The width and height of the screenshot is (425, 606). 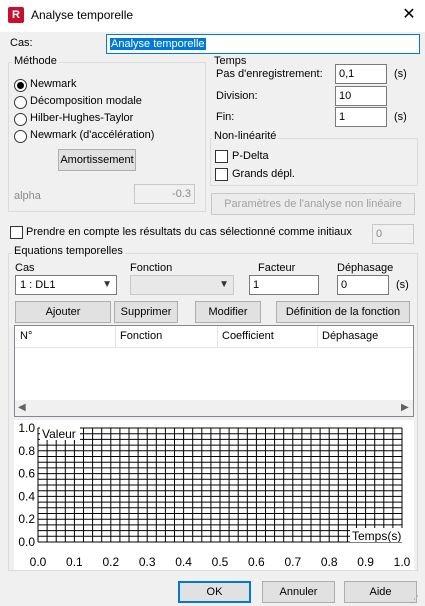 What do you see at coordinates (414, 599) in the screenshot?
I see `resize-grip-icon: ⋰` at bounding box center [414, 599].